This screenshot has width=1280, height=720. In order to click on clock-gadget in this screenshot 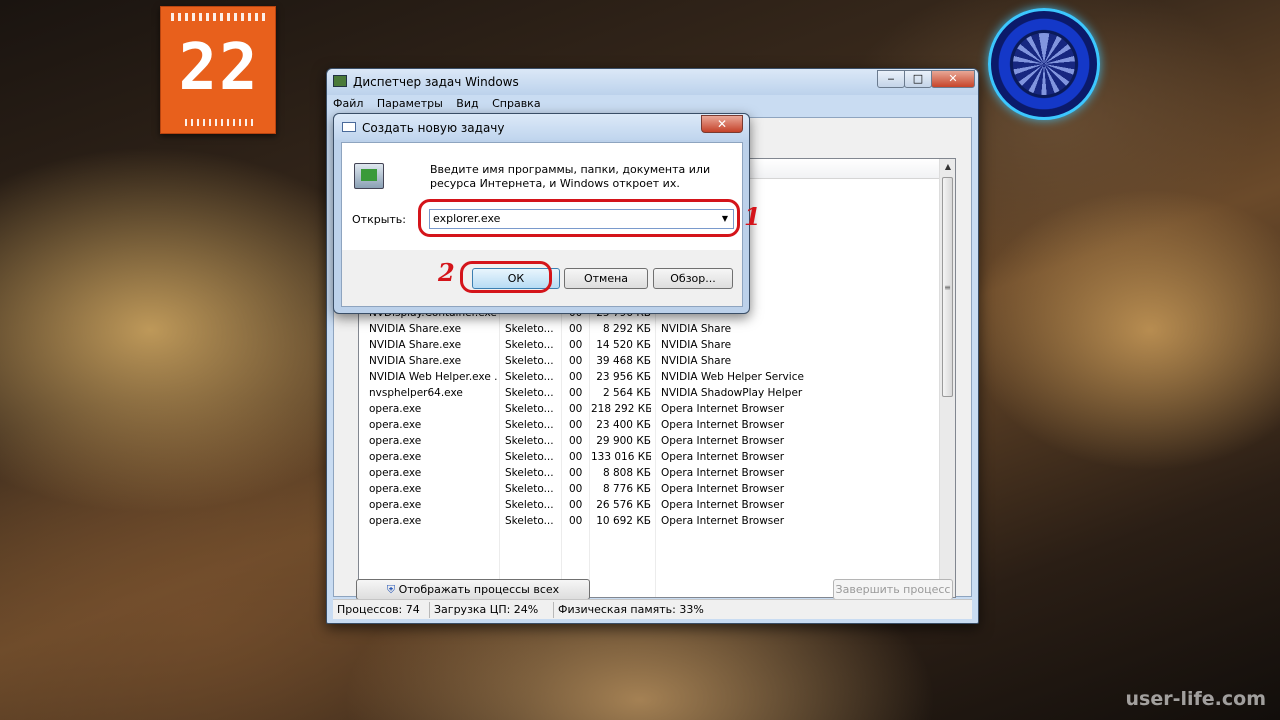, I will do `click(1044, 64)`.